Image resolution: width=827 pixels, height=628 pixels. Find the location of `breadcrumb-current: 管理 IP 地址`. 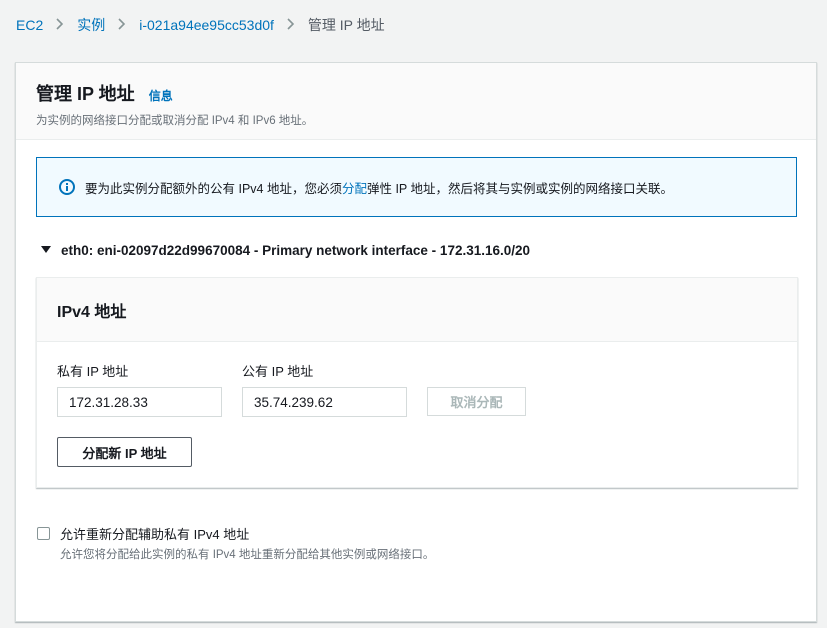

breadcrumb-current: 管理 IP 地址 is located at coordinates (346, 25).